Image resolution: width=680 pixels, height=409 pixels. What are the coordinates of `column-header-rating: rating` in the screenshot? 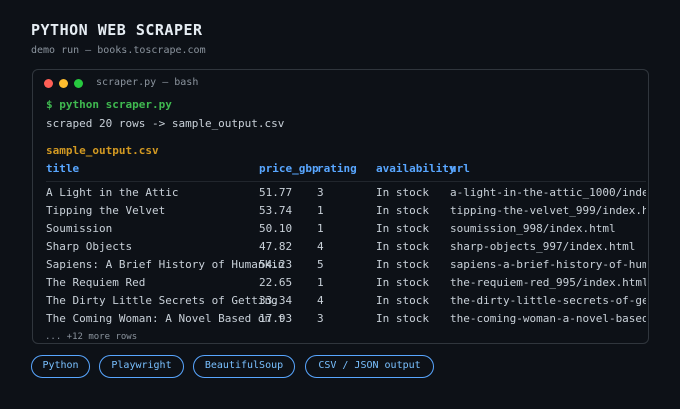 It's located at (337, 168).